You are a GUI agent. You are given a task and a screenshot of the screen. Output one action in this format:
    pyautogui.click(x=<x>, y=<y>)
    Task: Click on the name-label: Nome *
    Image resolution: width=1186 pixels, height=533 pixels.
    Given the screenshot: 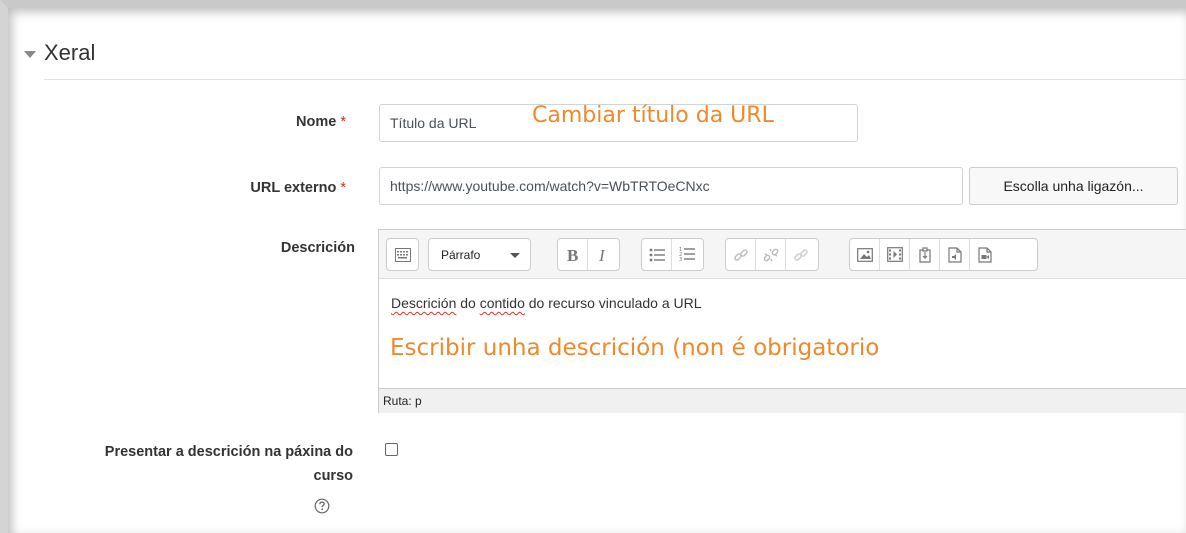 What is the action you would take?
    pyautogui.click(x=288, y=122)
    